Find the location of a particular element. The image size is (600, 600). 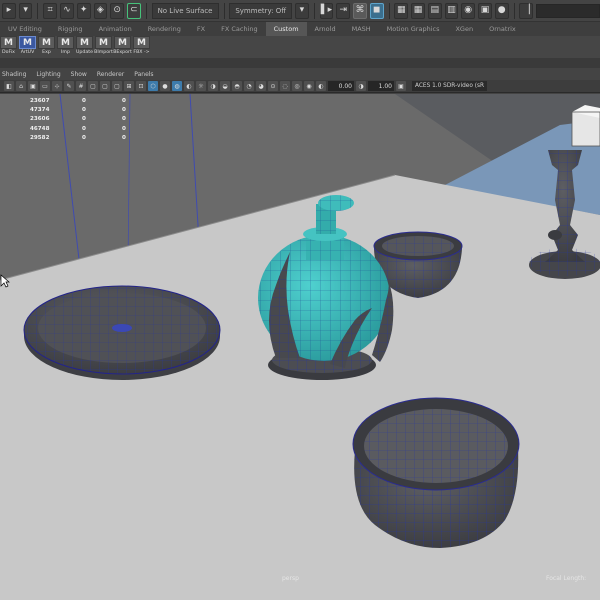

xray-icon: ◌ is located at coordinates (285, 86).